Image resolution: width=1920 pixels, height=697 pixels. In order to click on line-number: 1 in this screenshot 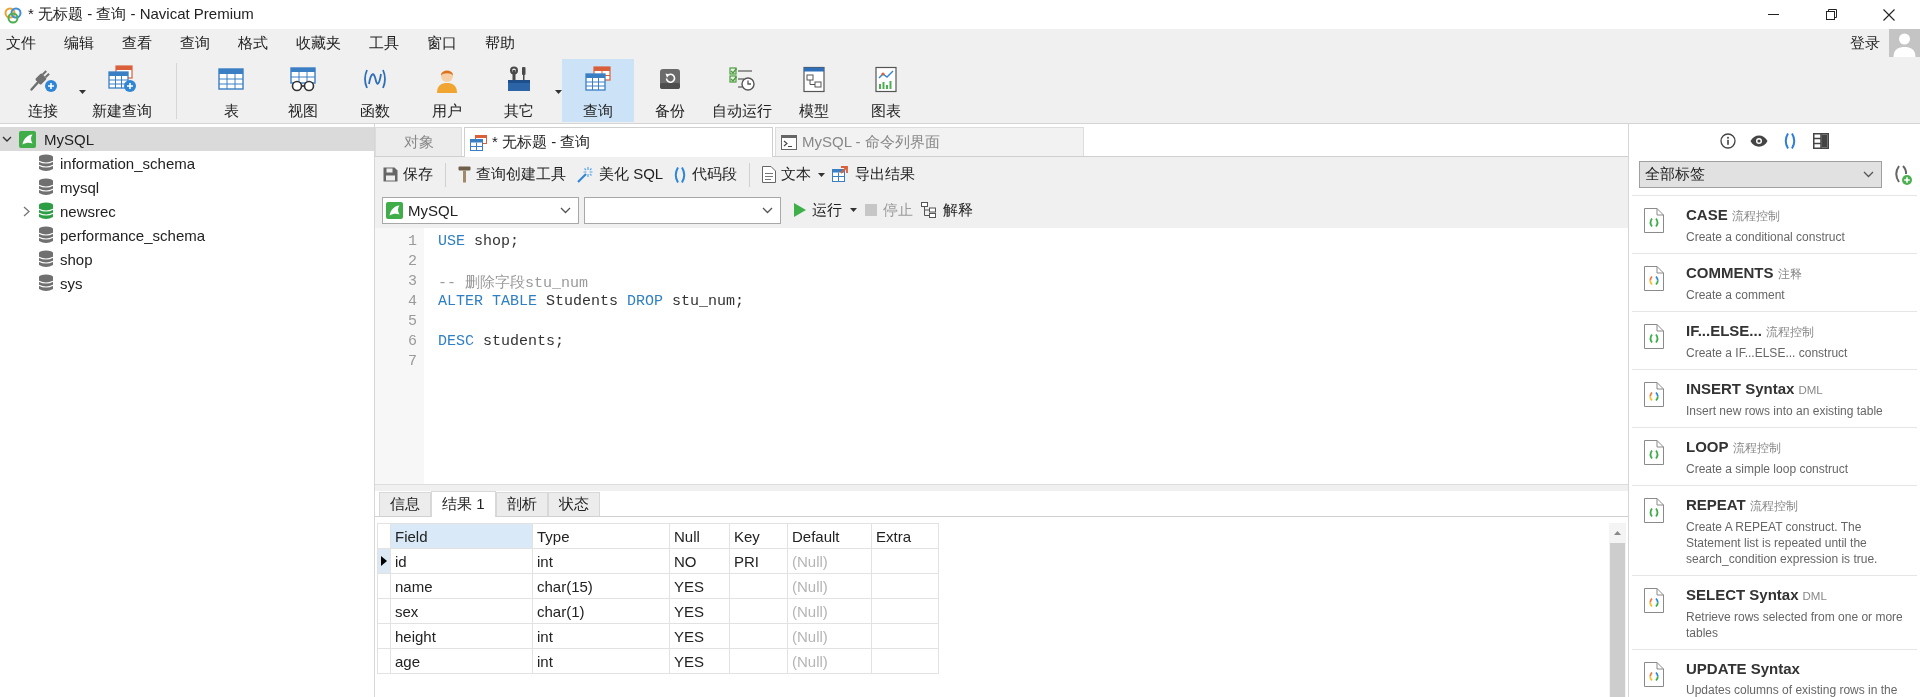, I will do `click(412, 242)`.